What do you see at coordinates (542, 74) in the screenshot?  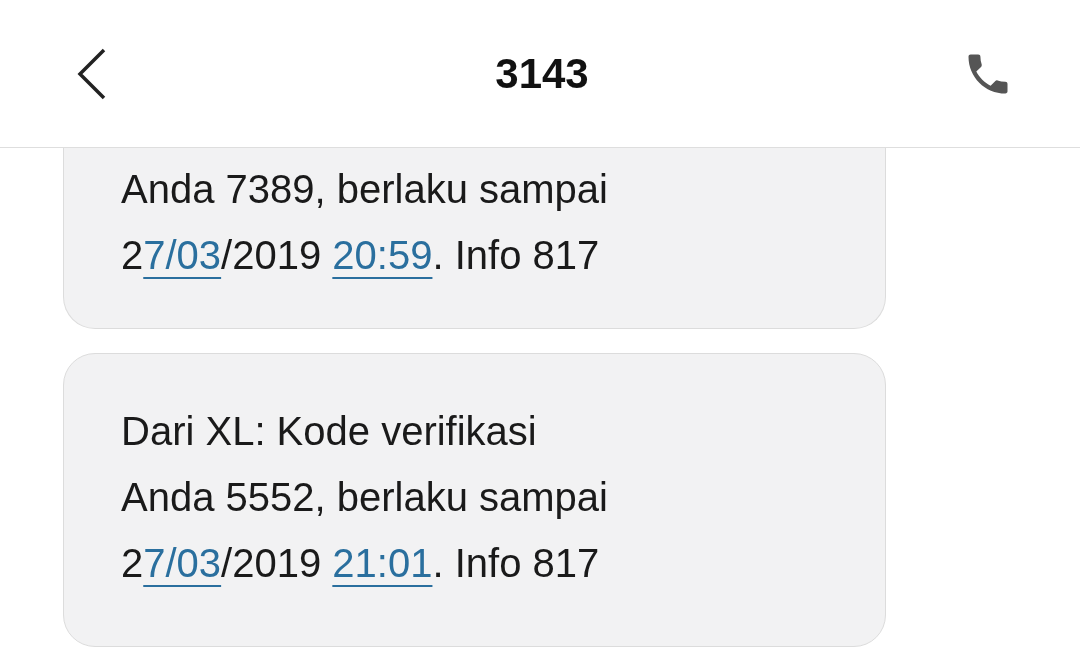 I see `conversation-title: 3143` at bounding box center [542, 74].